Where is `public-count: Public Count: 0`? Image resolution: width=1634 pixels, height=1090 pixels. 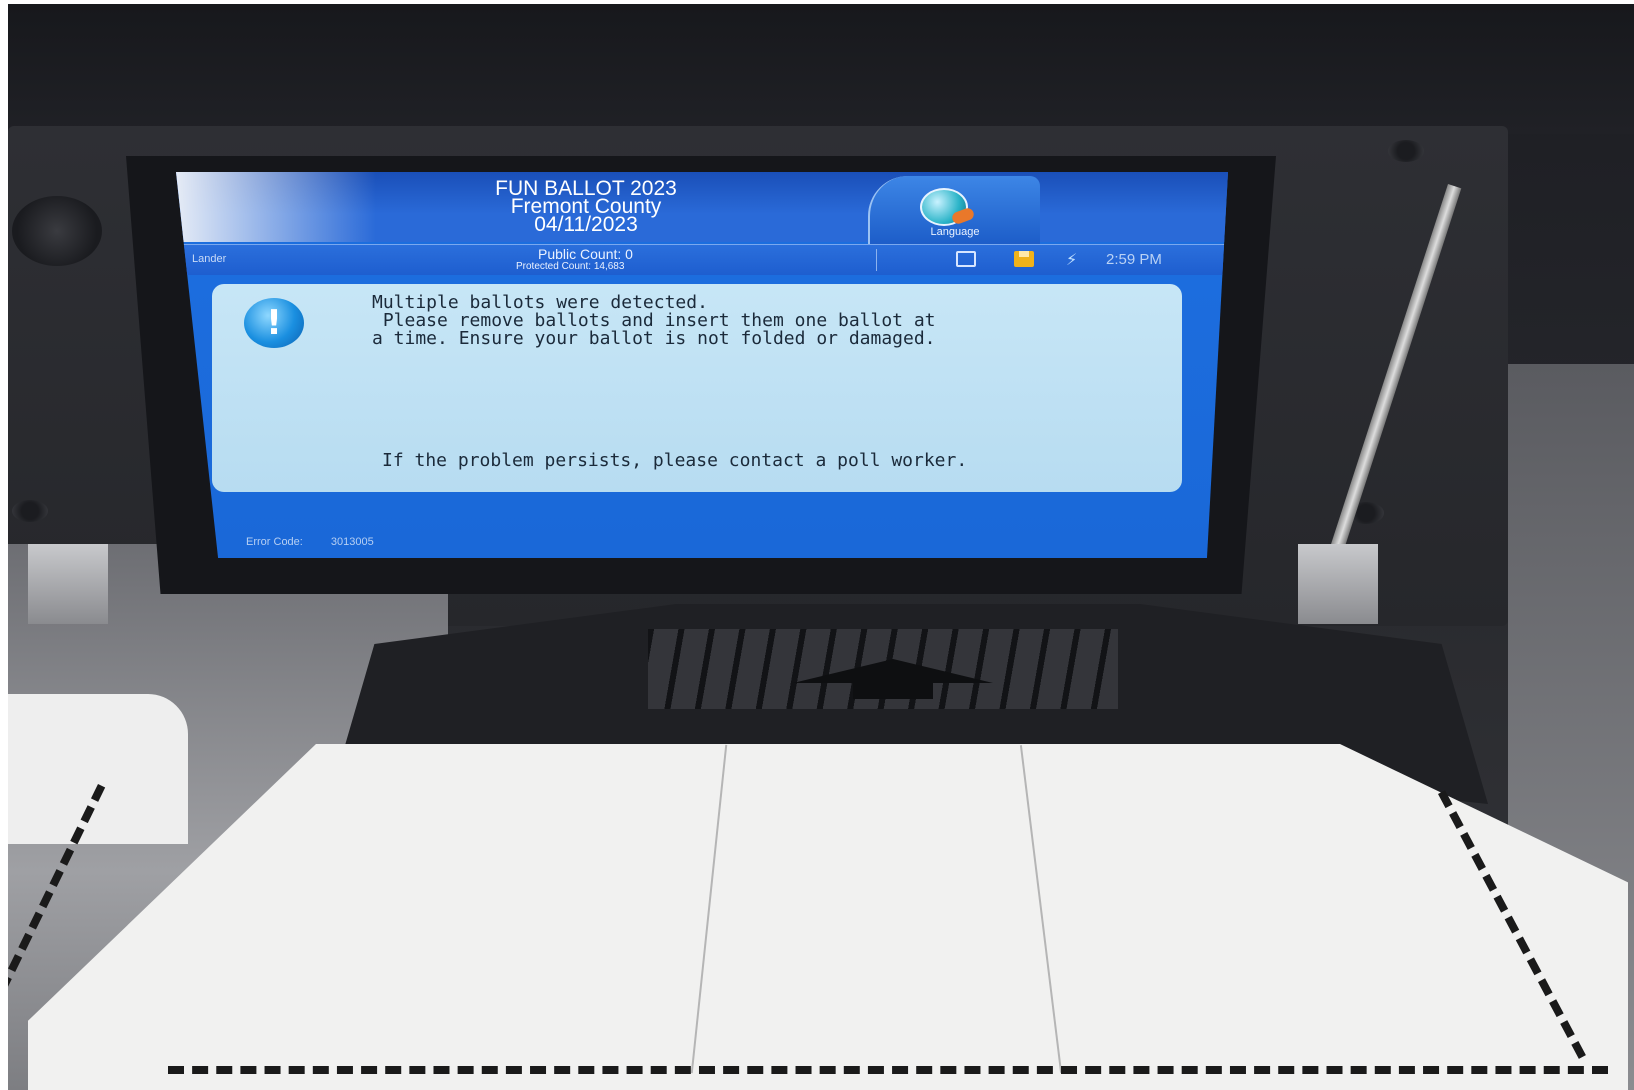
public-count: Public Count: 0 is located at coordinates (585, 254).